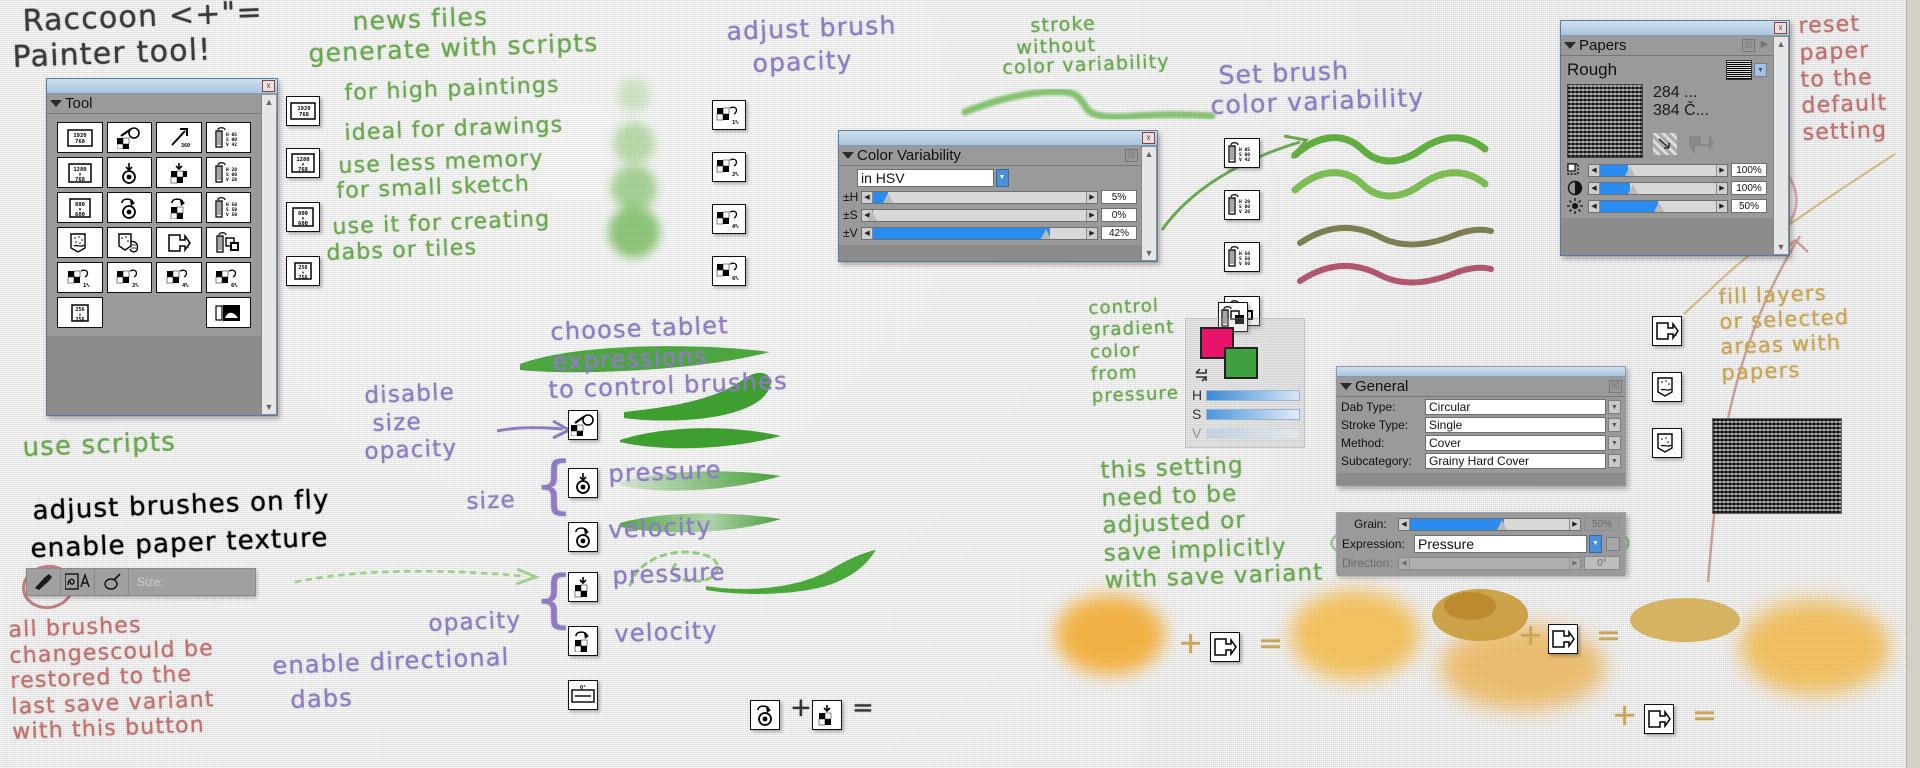 Image resolution: width=1920 pixels, height=768 pixels. Describe the element at coordinates (1764, 45) in the screenshot. I see `papers-expand-icon: ▶` at that location.